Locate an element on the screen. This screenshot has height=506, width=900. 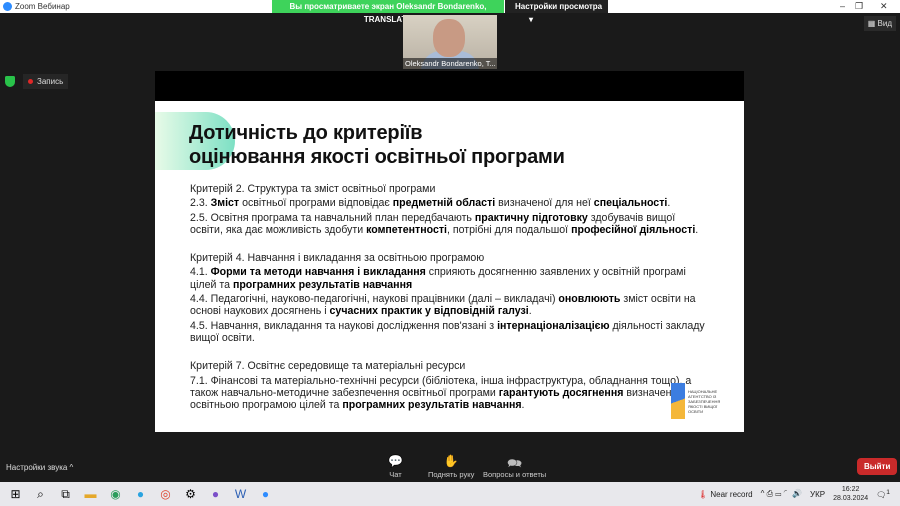
agency-logo-mark is located at coordinates (678, 401).